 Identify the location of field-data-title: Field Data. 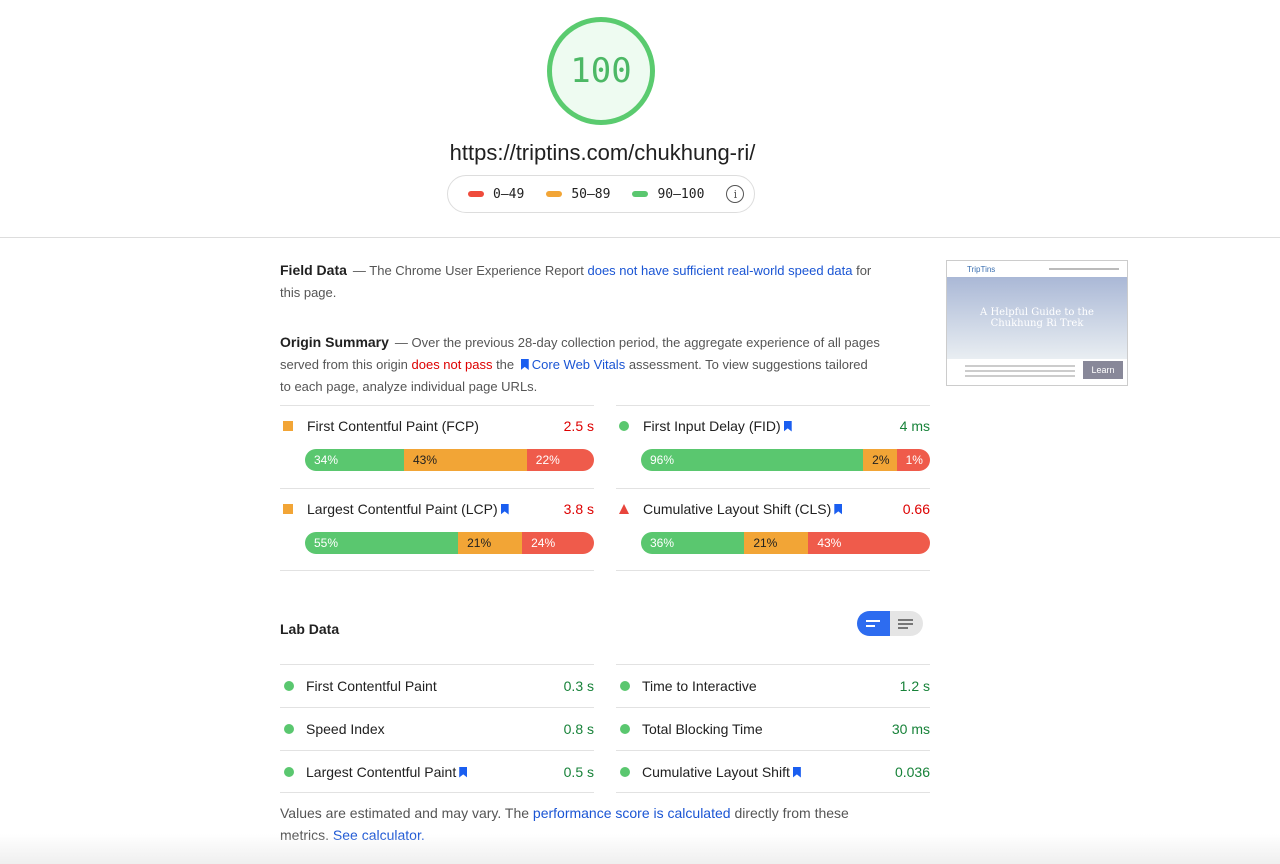
(313, 270).